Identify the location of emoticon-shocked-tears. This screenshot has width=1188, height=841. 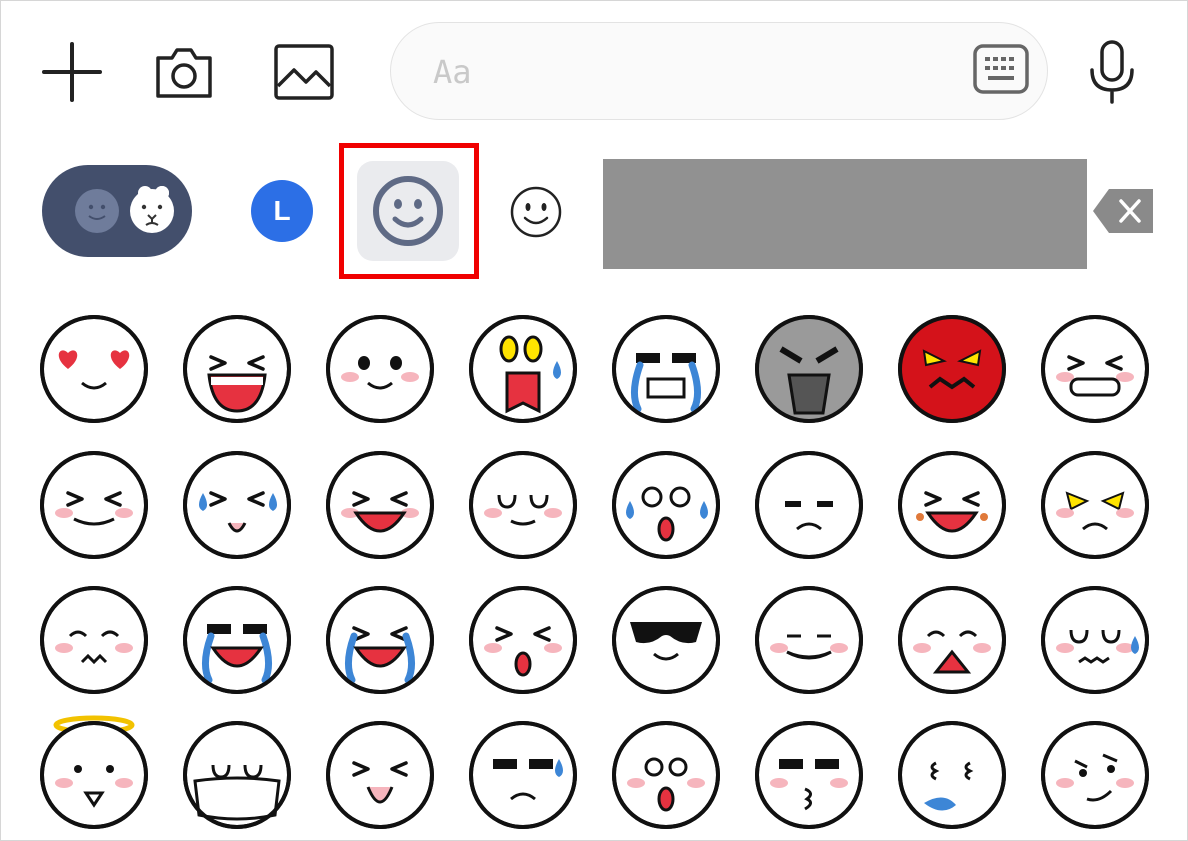
(666, 505).